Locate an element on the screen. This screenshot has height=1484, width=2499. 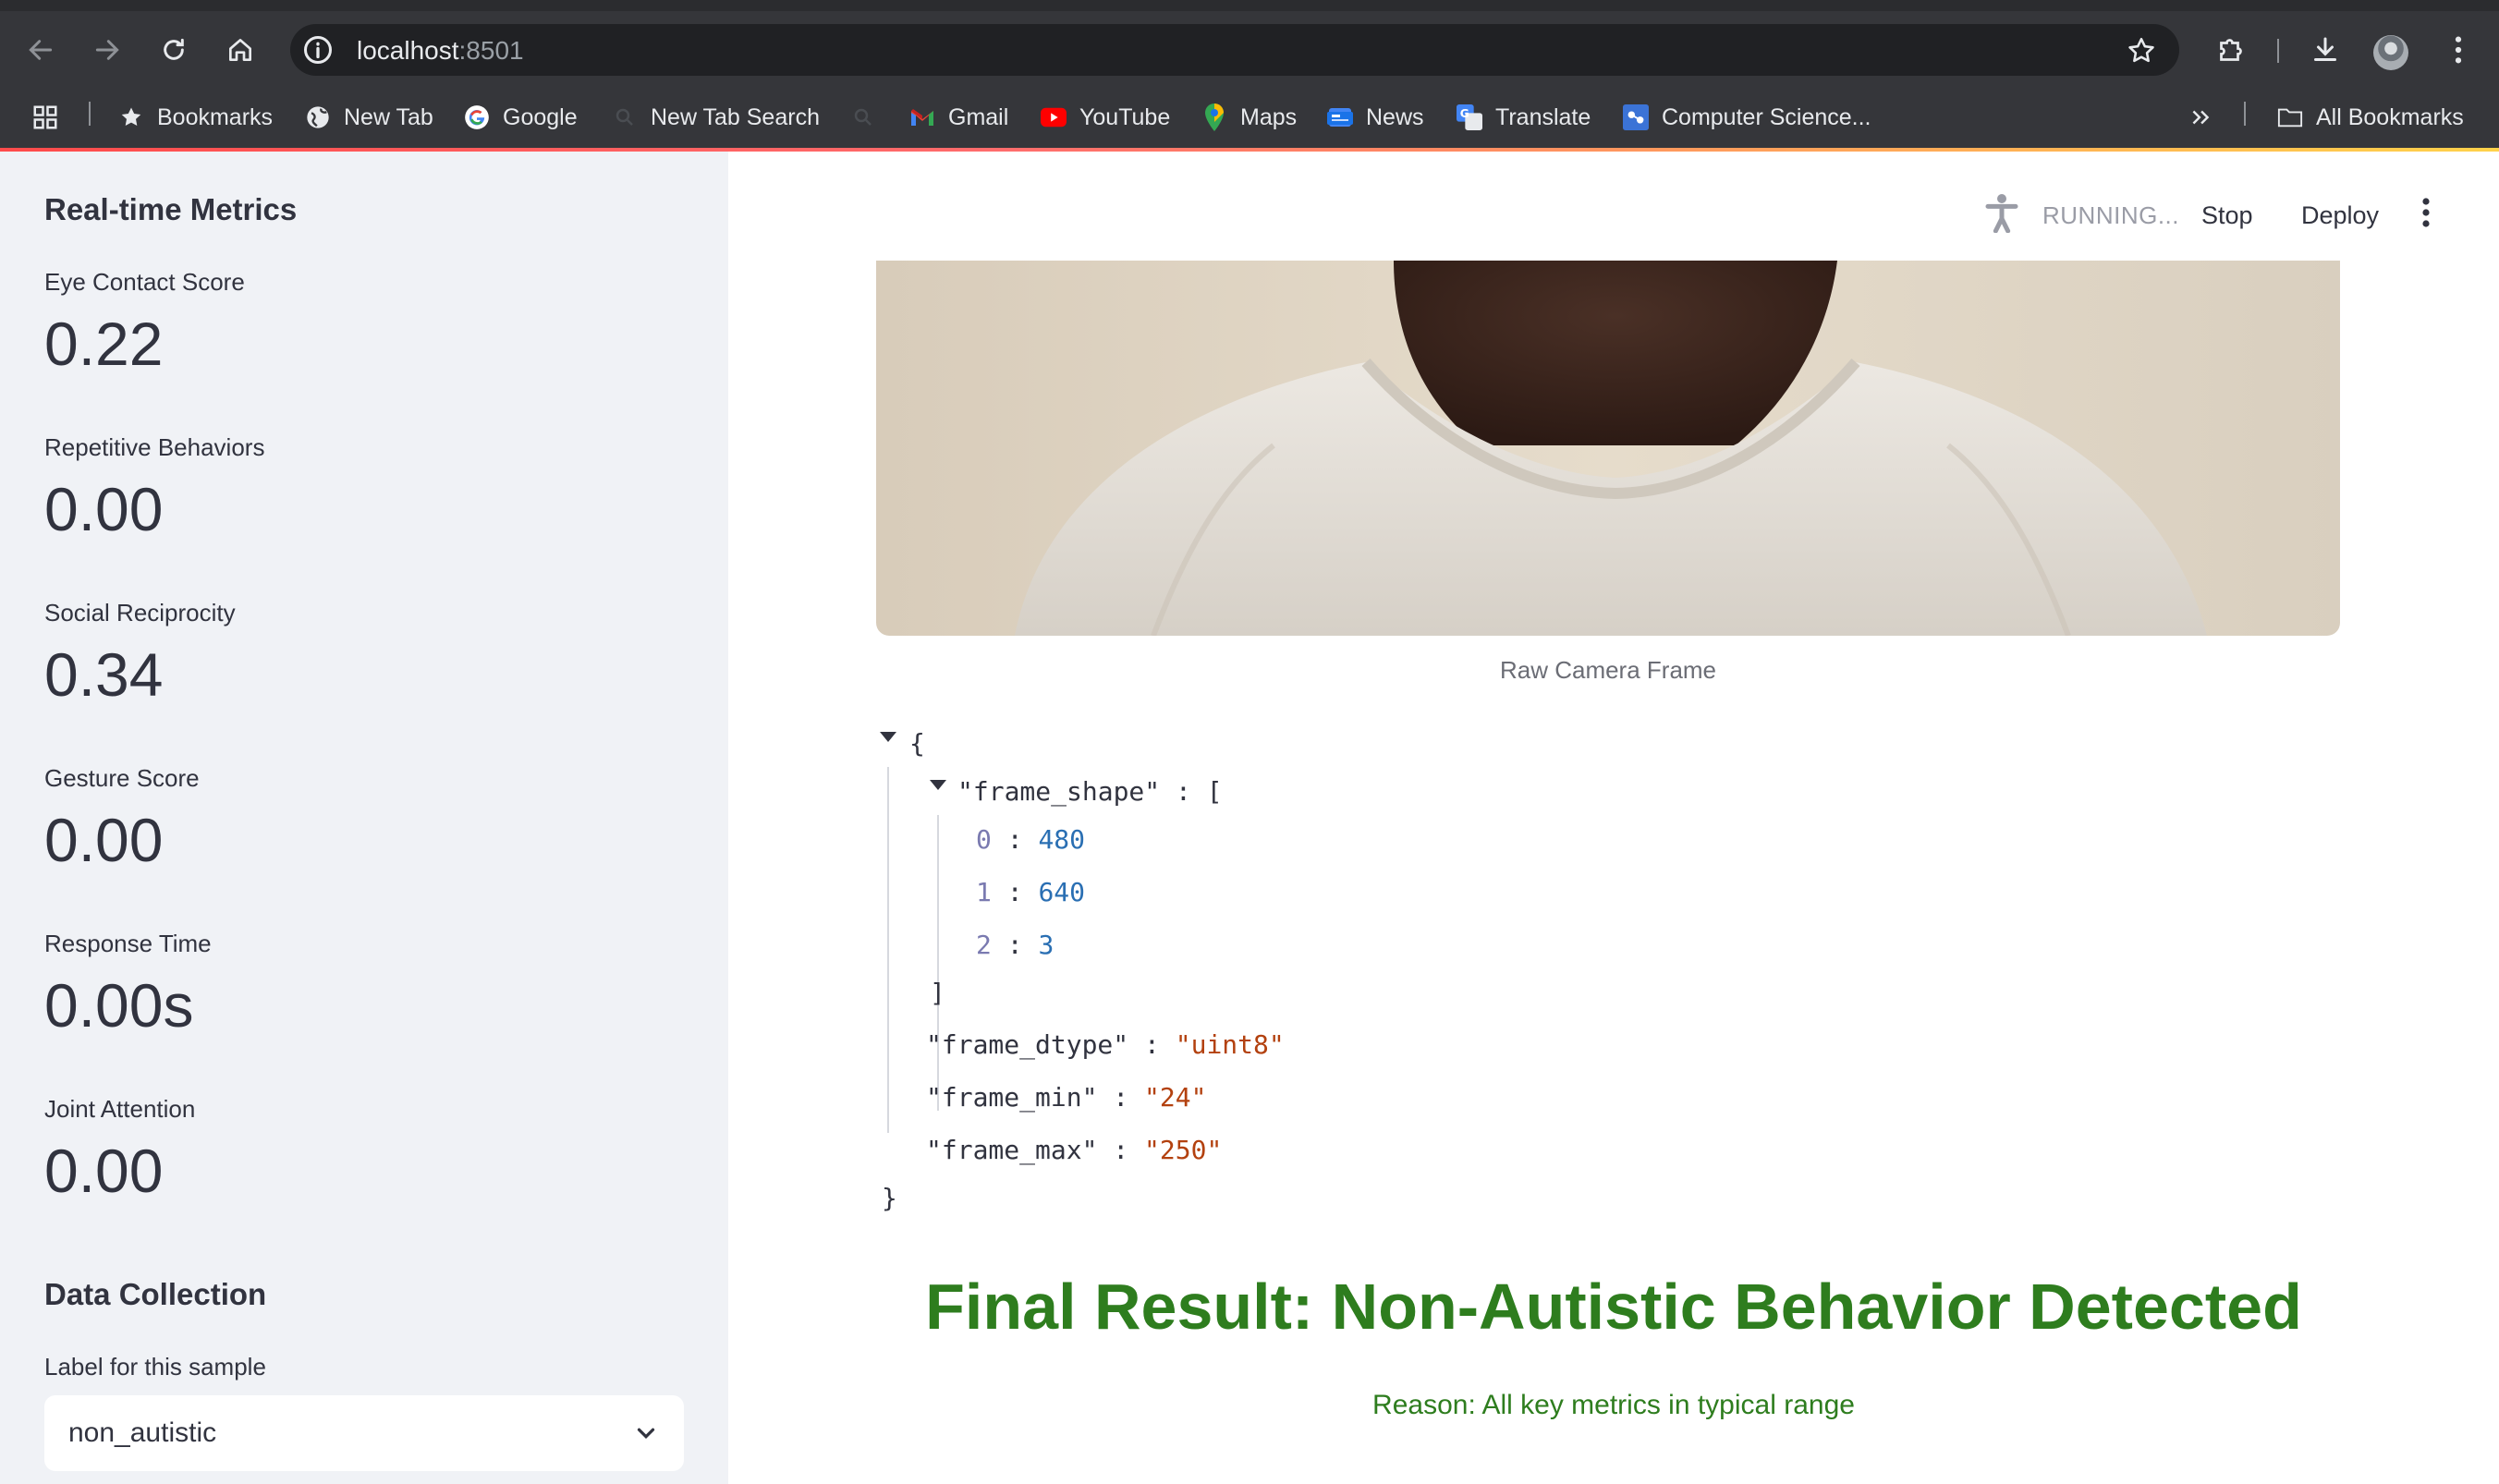
bookmark-item-translate: G Translate is located at coordinates (1524, 117).